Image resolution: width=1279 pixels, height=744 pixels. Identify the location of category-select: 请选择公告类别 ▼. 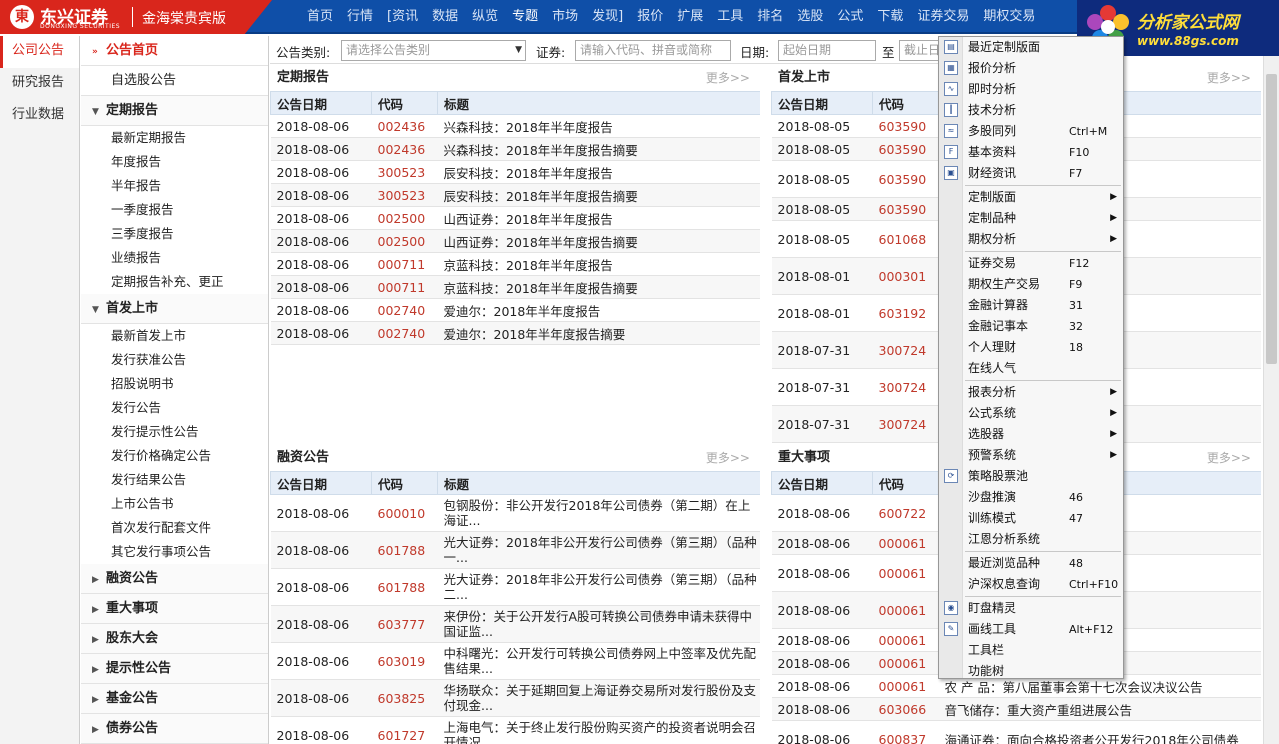
(433, 50).